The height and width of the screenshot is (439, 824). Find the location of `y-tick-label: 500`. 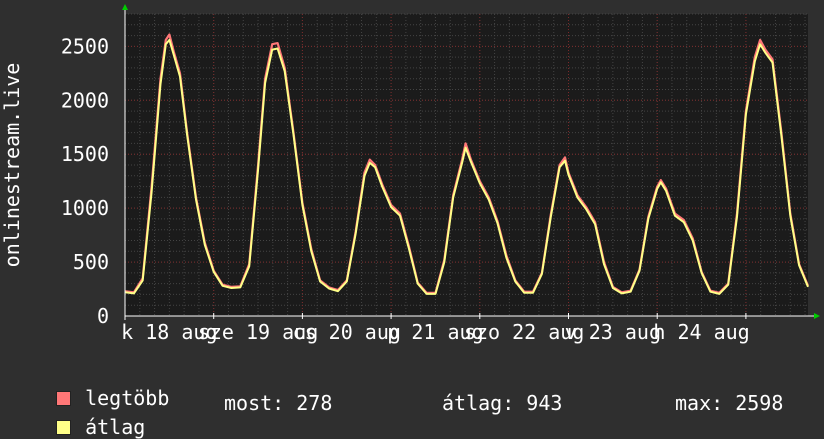

y-tick-label: 500 is located at coordinates (91, 262).